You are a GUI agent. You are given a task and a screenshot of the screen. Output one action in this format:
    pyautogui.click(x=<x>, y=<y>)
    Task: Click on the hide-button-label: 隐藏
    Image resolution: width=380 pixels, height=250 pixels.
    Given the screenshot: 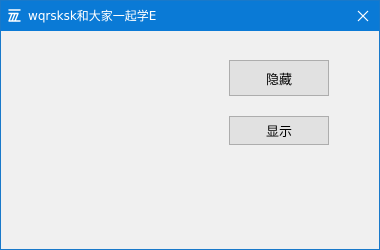 What is the action you would take?
    pyautogui.click(x=278, y=80)
    